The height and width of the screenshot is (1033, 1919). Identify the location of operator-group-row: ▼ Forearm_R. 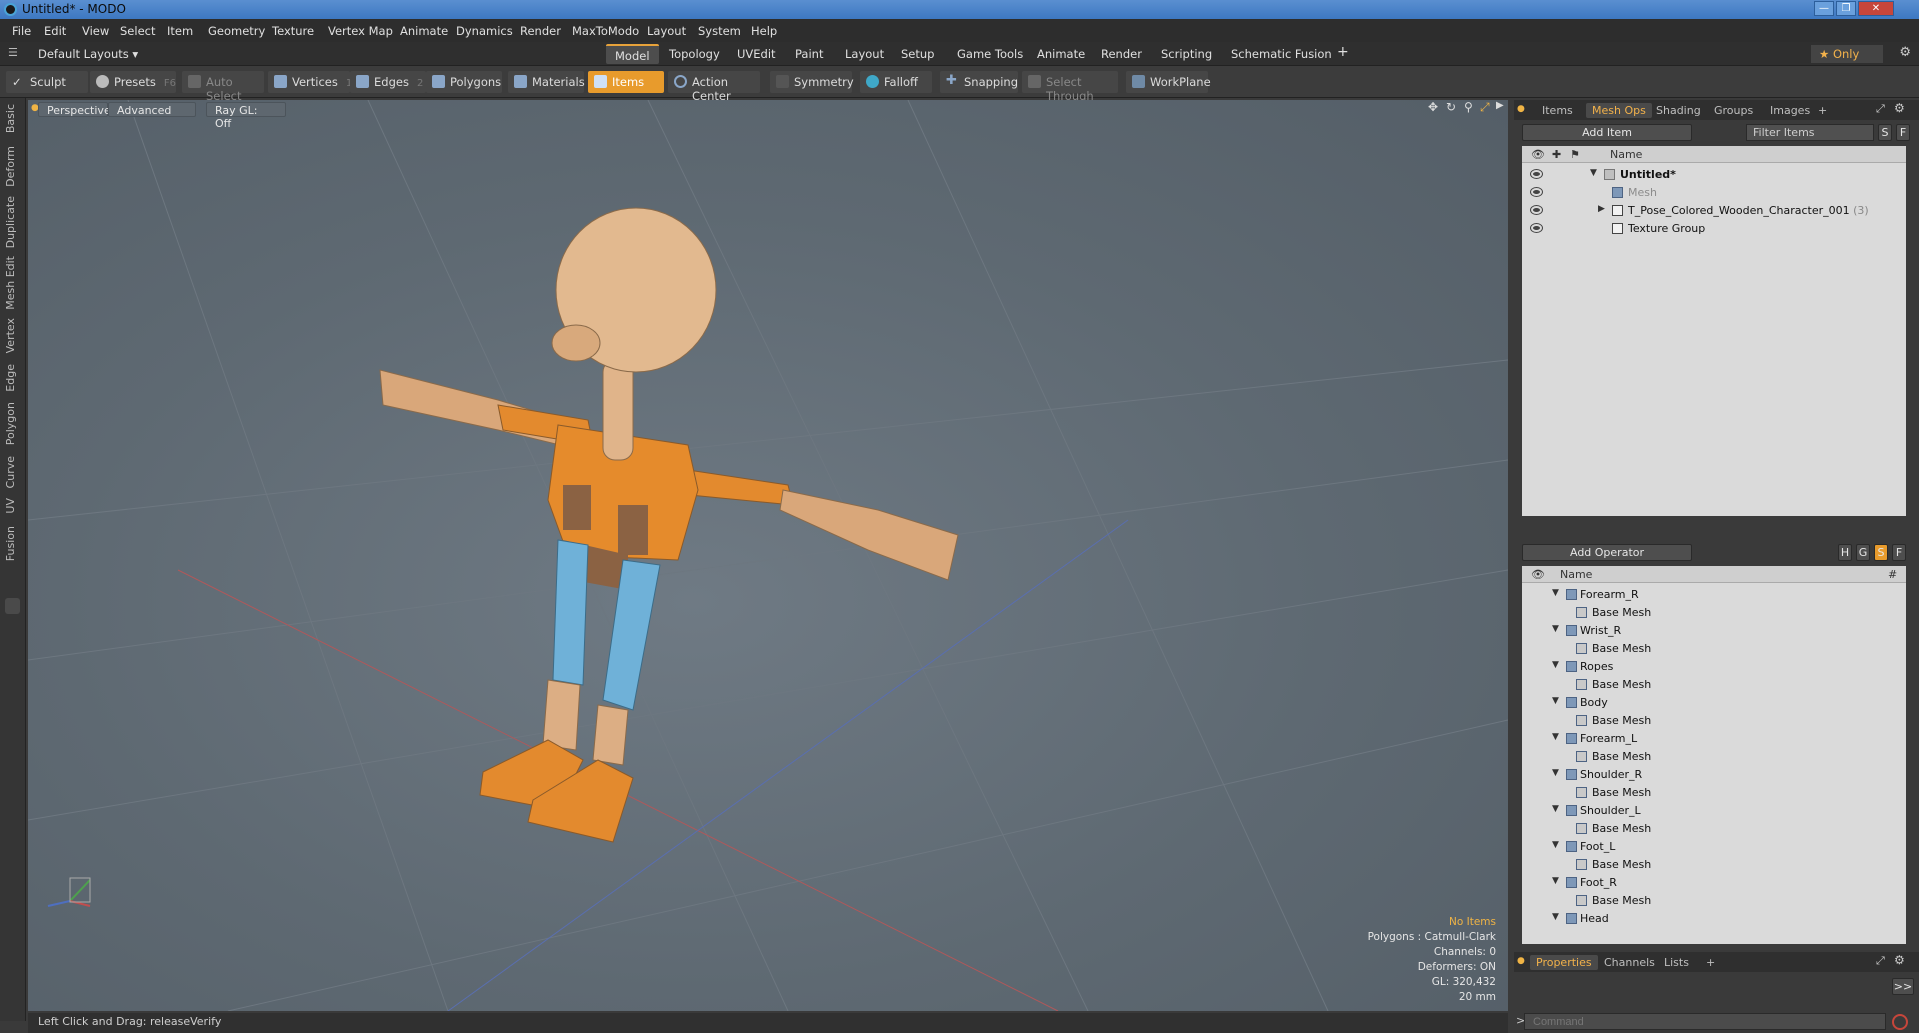
(1714, 595).